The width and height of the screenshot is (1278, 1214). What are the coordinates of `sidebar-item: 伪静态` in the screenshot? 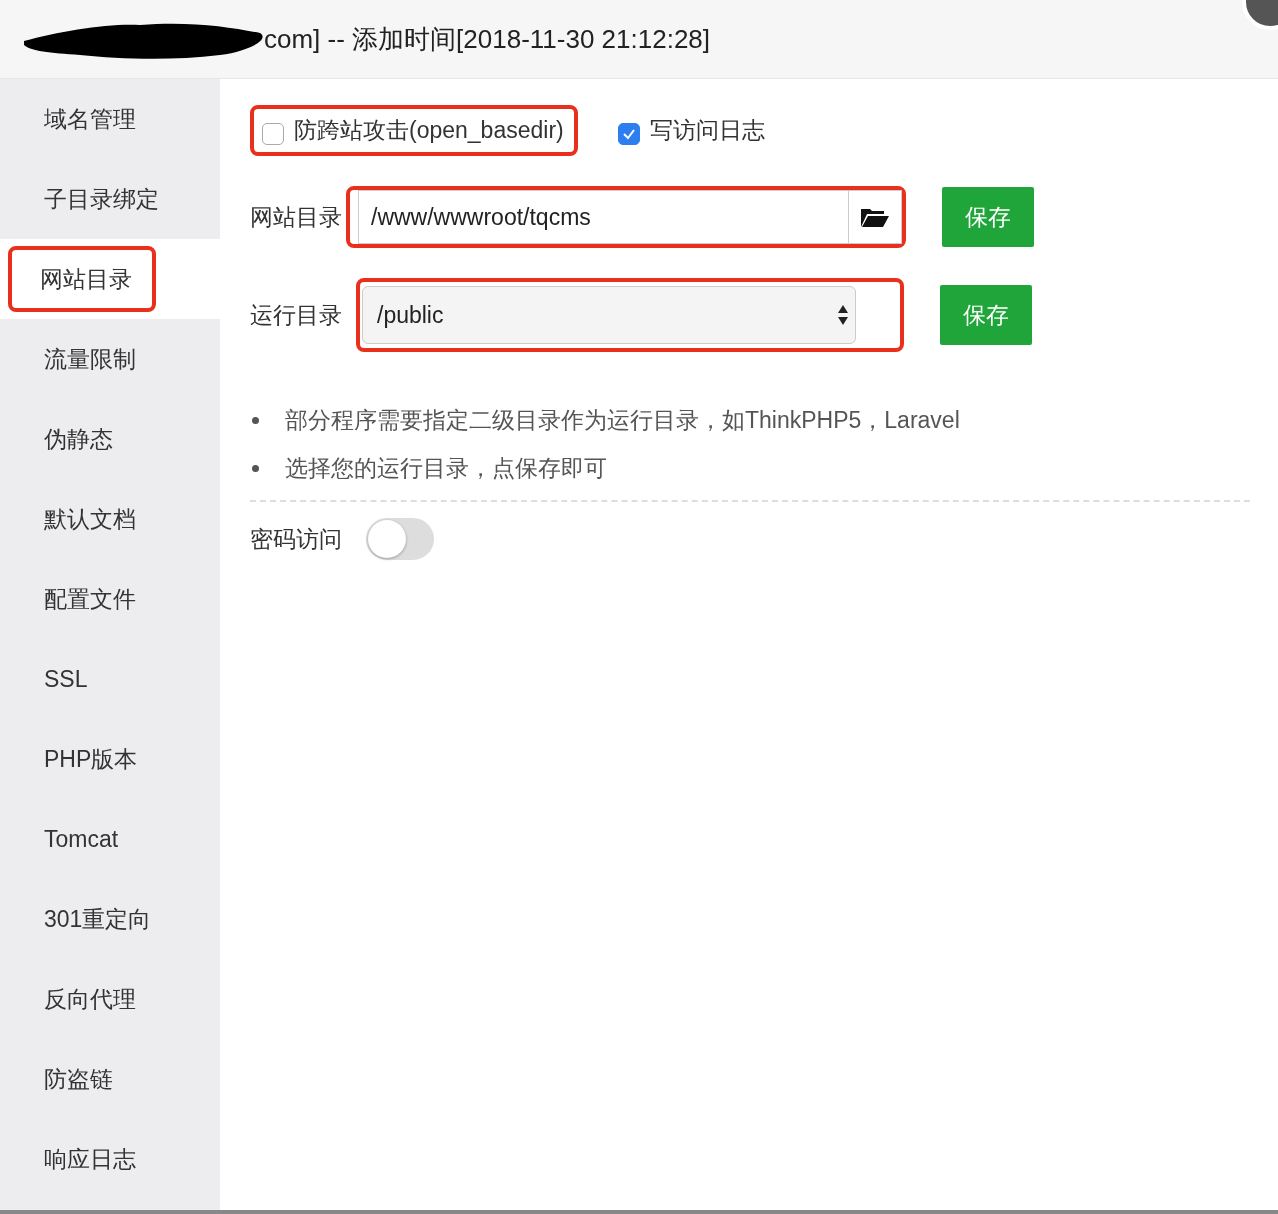 It's located at (110, 439).